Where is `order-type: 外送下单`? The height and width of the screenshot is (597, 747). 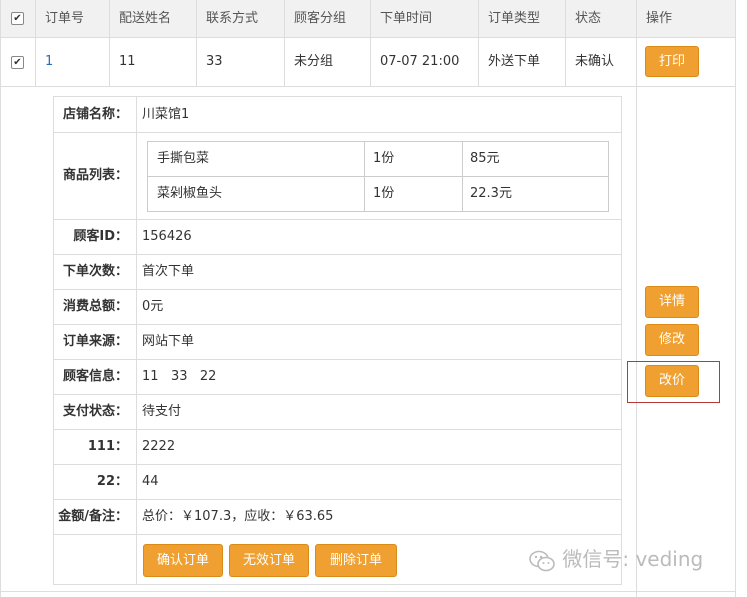
order-type: 外送下单 is located at coordinates (514, 61).